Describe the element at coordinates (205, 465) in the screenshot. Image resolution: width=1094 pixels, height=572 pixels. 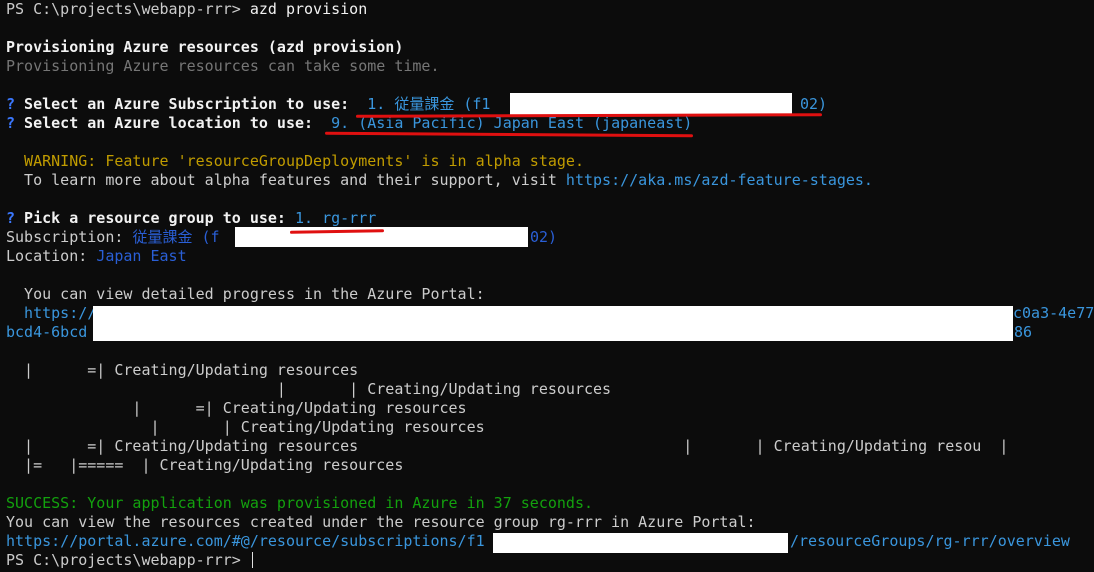
I see `progress-line: |= |===== | Creating/Updating resources` at that location.